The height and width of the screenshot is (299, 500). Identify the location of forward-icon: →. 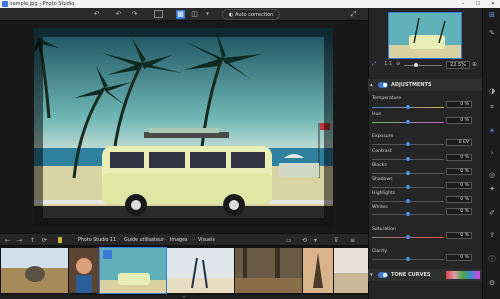
(19, 240).